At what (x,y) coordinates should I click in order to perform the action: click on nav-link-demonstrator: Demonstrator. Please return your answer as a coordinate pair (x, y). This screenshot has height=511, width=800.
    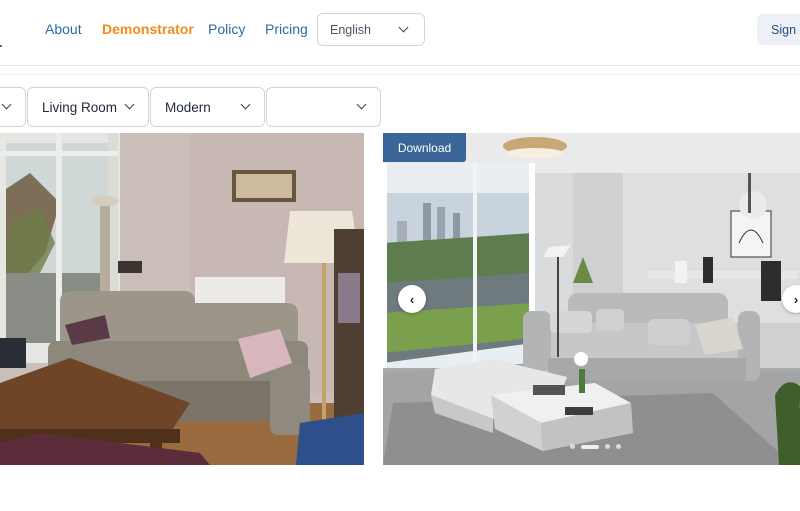
    Looking at the image, I should click on (148, 29).